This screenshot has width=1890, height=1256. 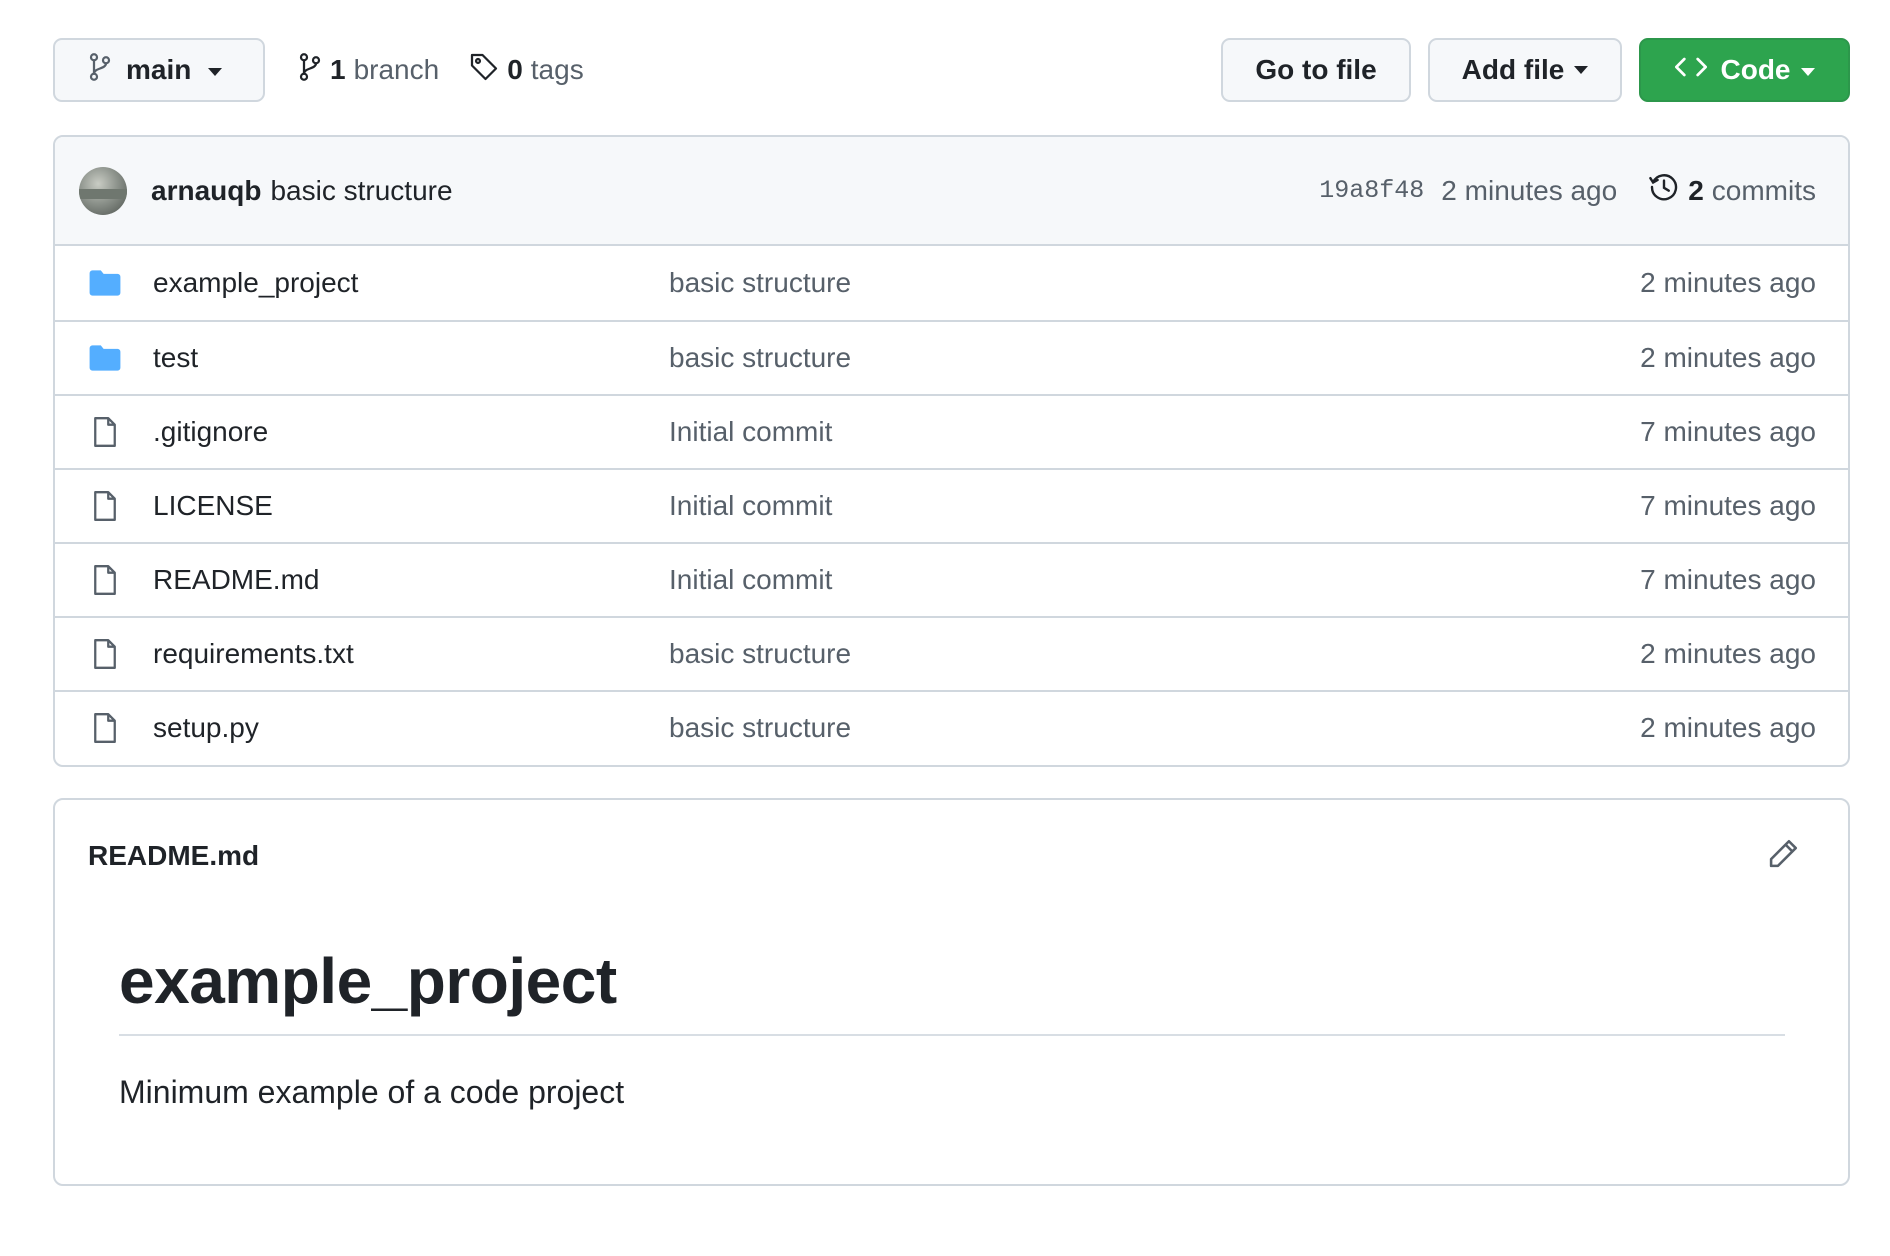 What do you see at coordinates (411, 580) in the screenshot?
I see `file-name-link: README.md` at bounding box center [411, 580].